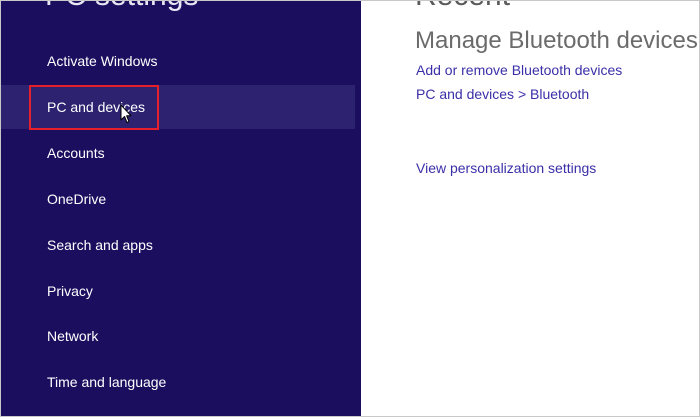 This screenshot has width=700, height=417. What do you see at coordinates (178, 61) in the screenshot?
I see `sidebar-item-activate-windows: Activate Windows` at bounding box center [178, 61].